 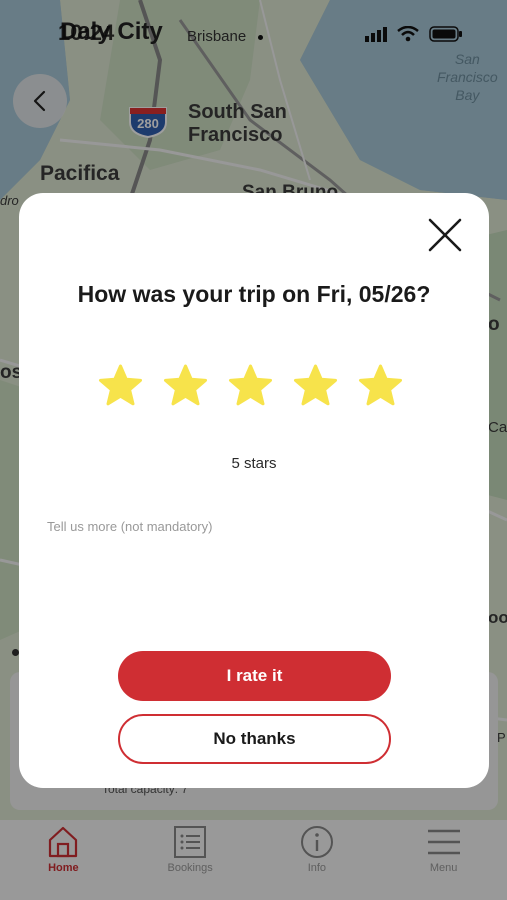 What do you see at coordinates (254, 568) in the screenshot?
I see `comment-field` at bounding box center [254, 568].